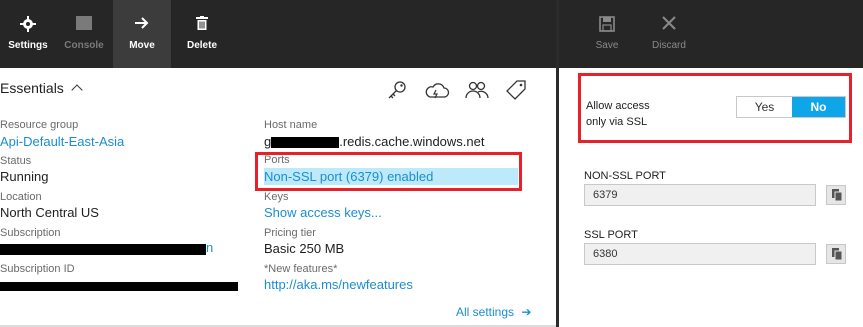  I want to click on location-value: North Central US, so click(49, 212).